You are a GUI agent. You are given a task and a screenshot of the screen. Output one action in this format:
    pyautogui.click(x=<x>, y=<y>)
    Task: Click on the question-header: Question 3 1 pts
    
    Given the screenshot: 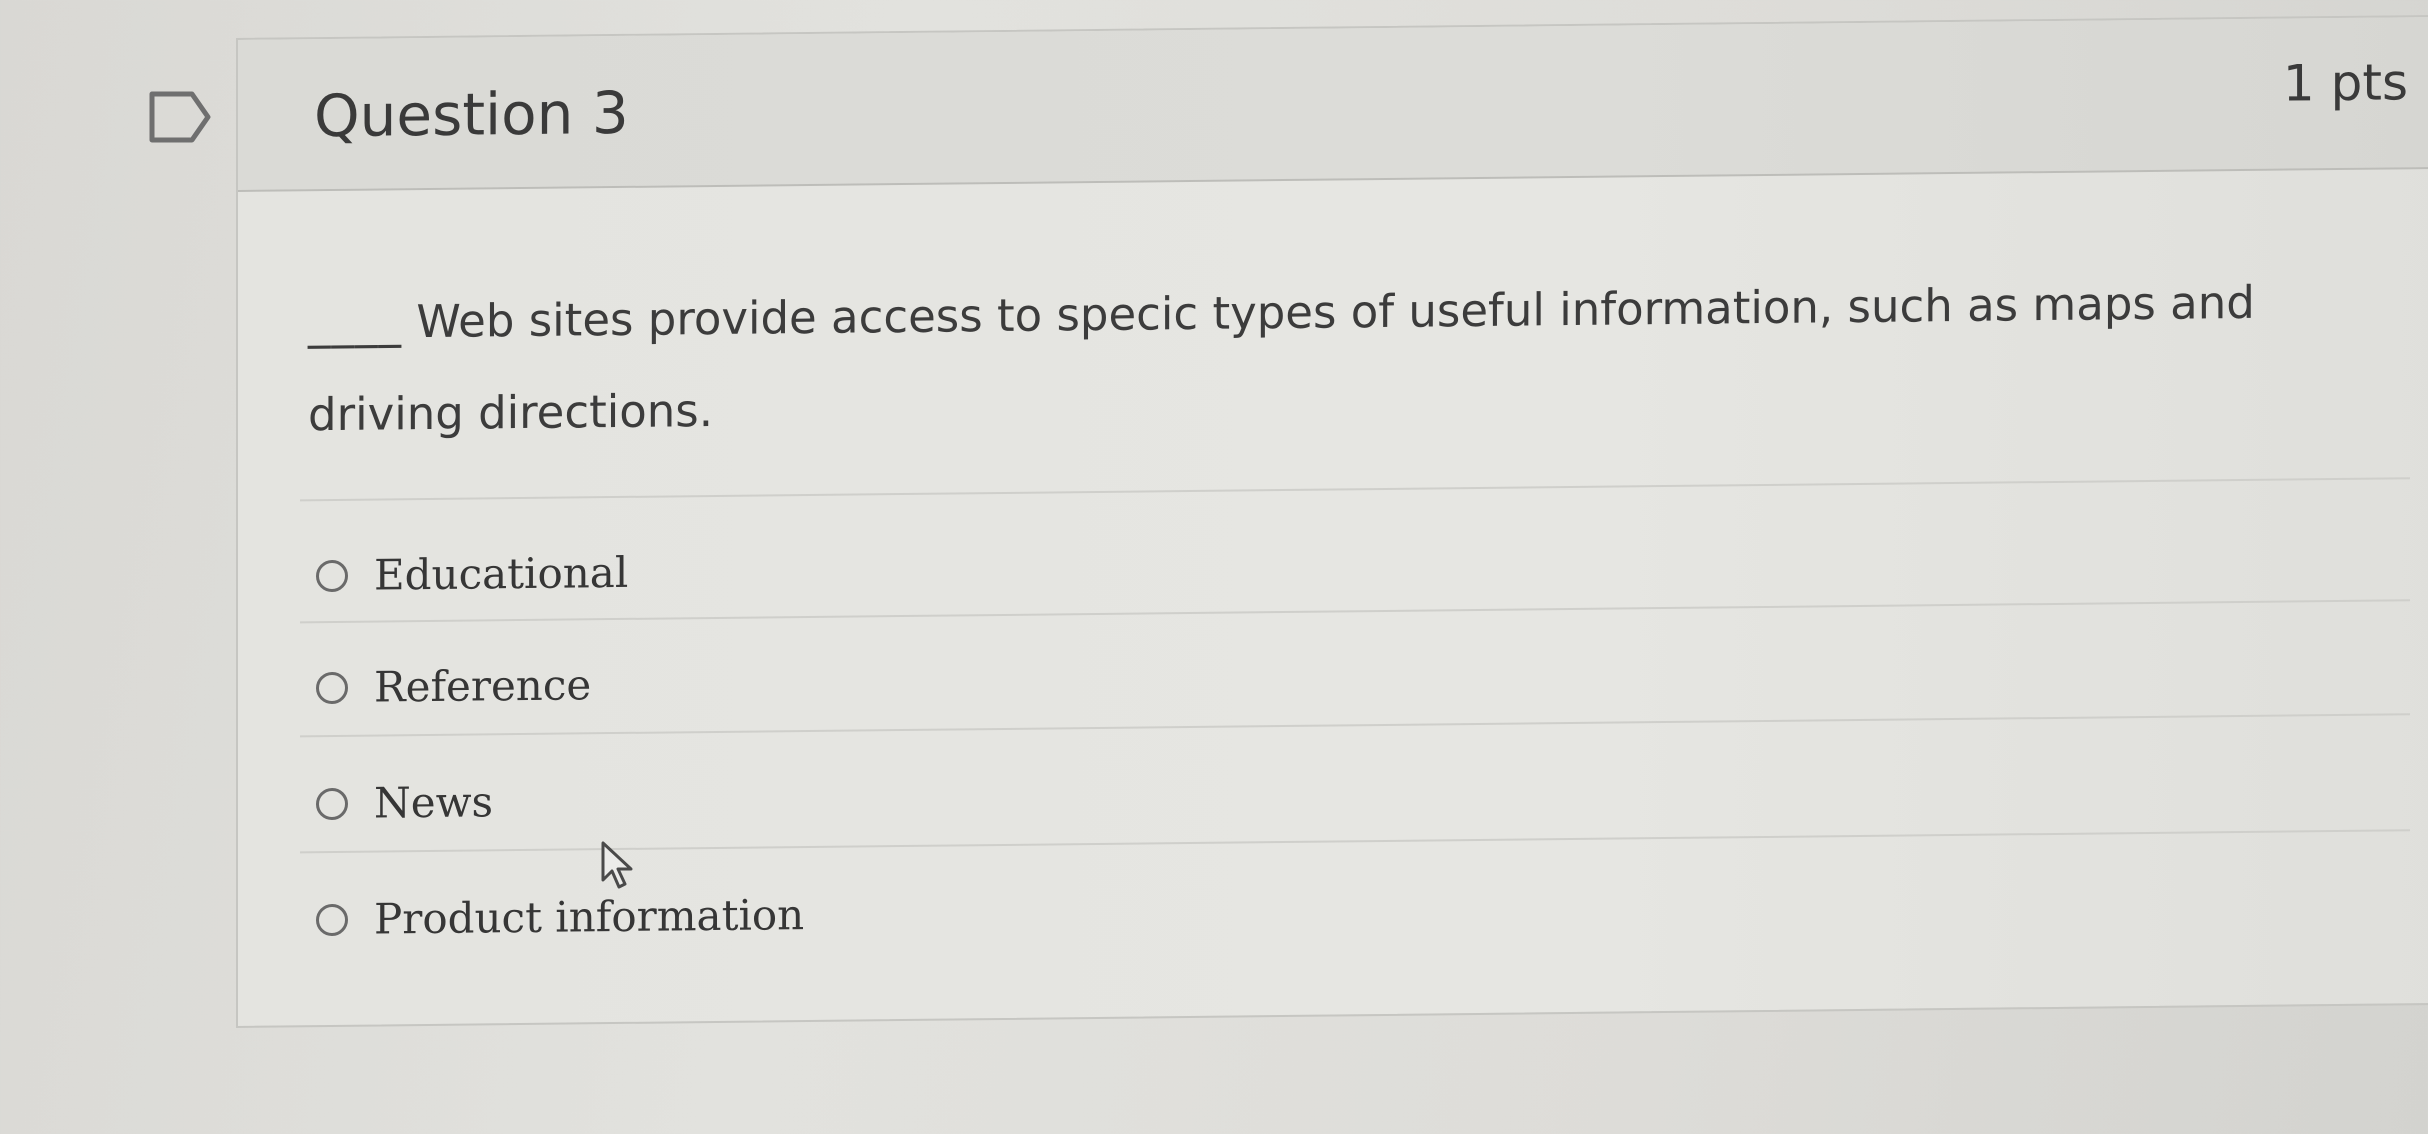 What is the action you would take?
    pyautogui.click(x=1333, y=104)
    